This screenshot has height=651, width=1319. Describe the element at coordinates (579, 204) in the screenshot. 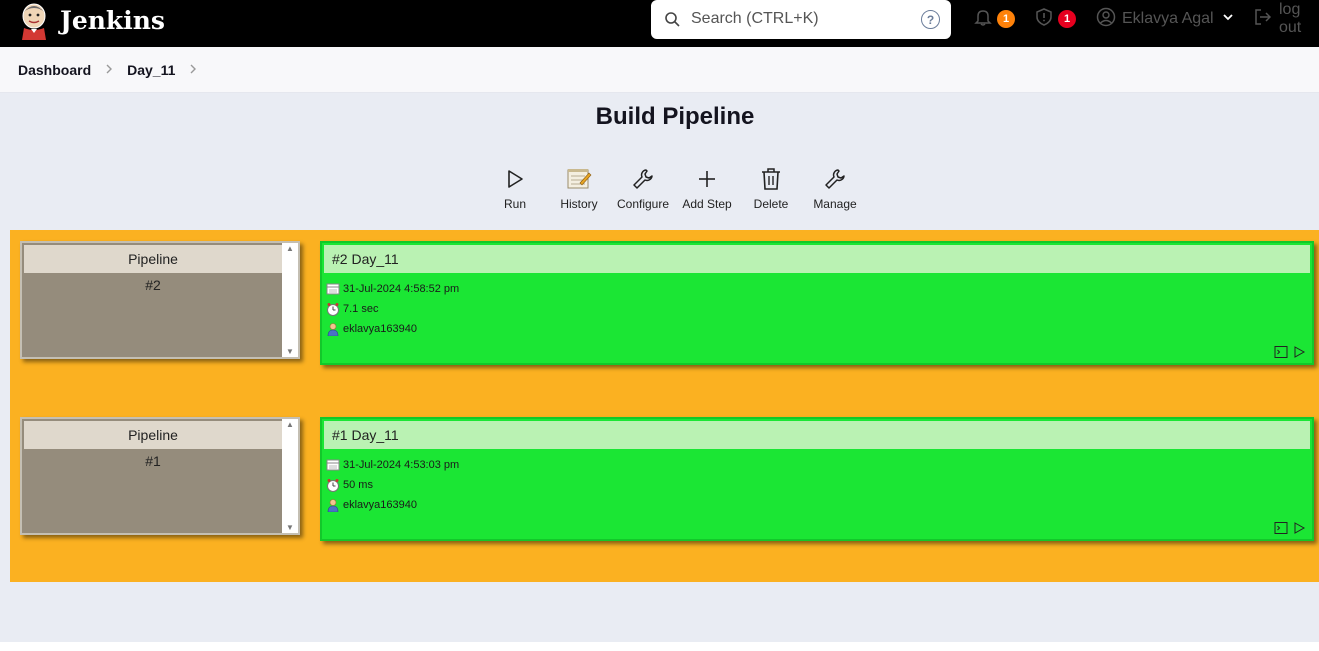

I see `history-label: History` at that location.